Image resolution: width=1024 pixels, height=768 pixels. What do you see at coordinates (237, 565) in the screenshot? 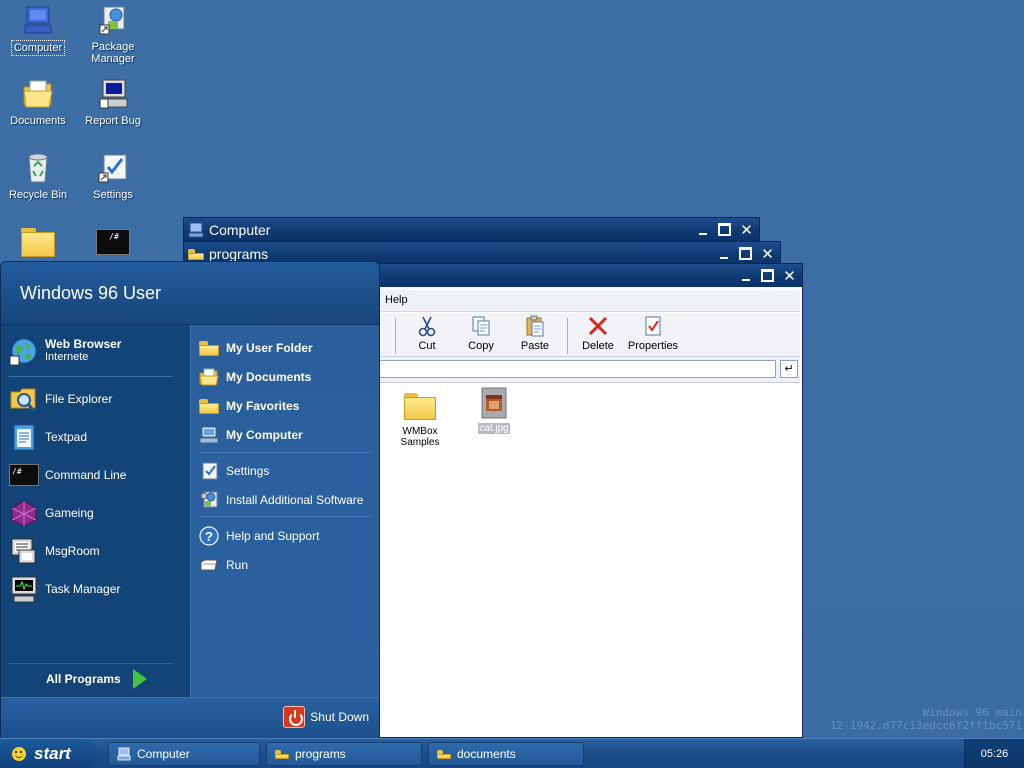
I see `start-item-label: Run` at bounding box center [237, 565].